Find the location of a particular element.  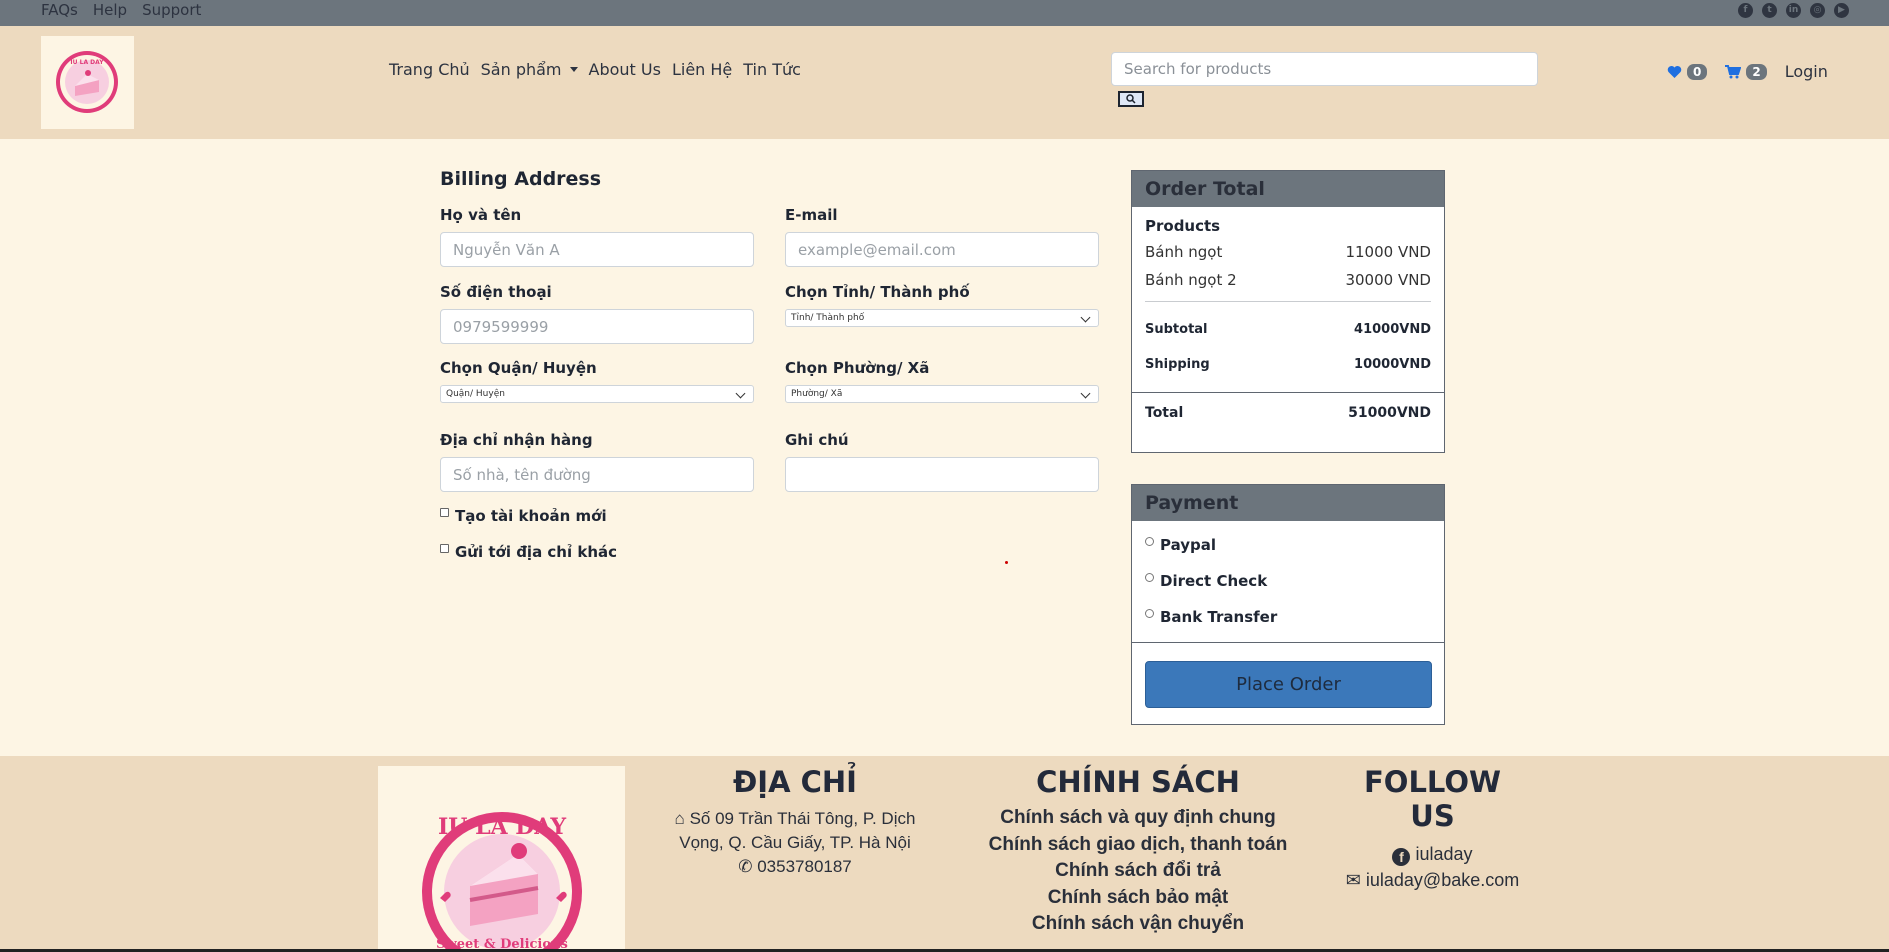

phone-group: Số điện thoại is located at coordinates (597, 313).